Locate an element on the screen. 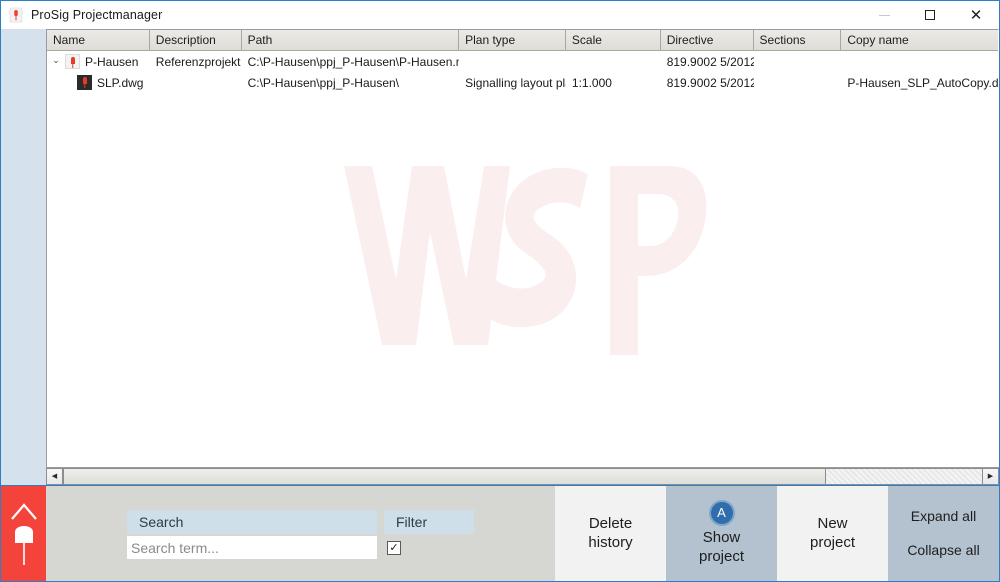 The width and height of the screenshot is (1000, 582). cell-description is located at coordinates (196, 82).